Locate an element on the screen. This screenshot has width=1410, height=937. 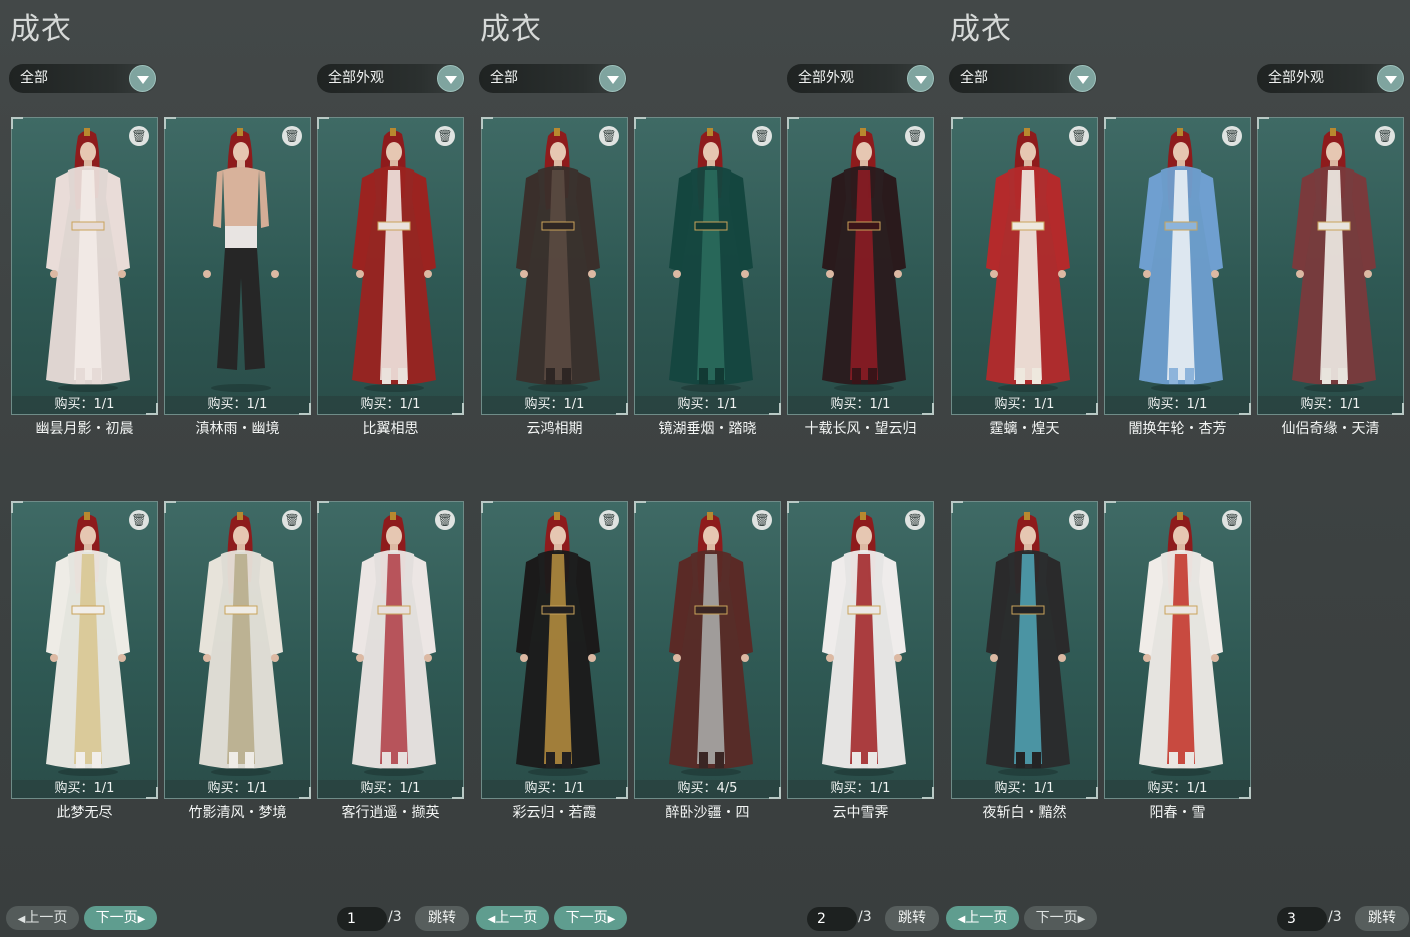
panel-title: 成衣 is located at coordinates (511, 29).